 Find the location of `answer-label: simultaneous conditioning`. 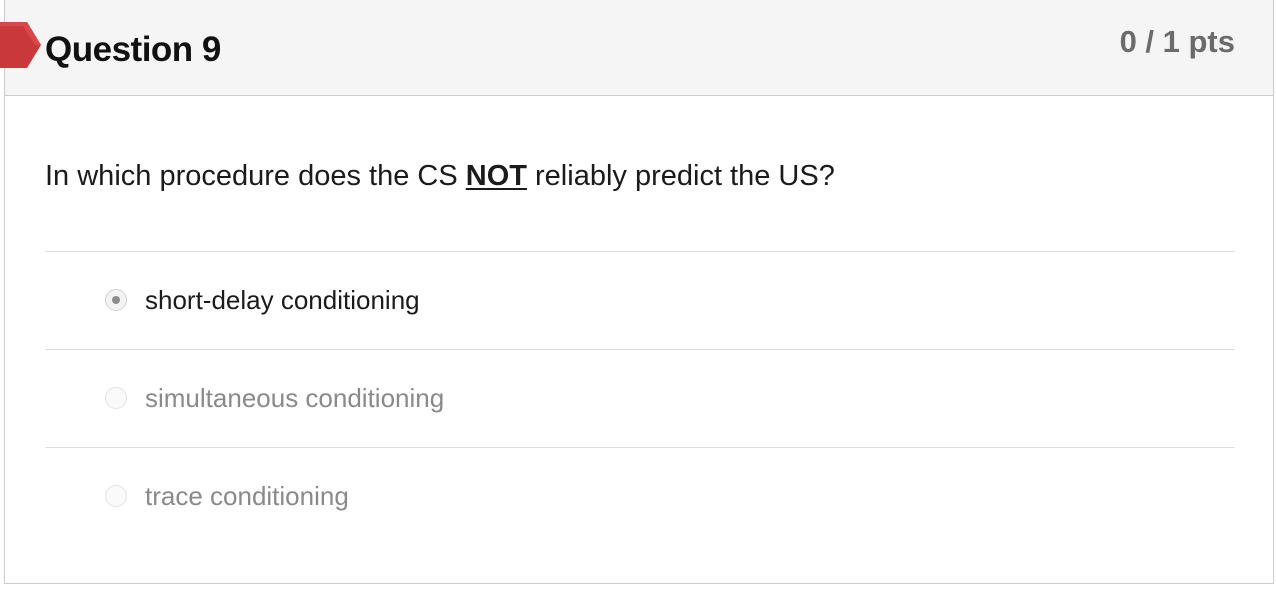

answer-label: simultaneous conditioning is located at coordinates (295, 398).